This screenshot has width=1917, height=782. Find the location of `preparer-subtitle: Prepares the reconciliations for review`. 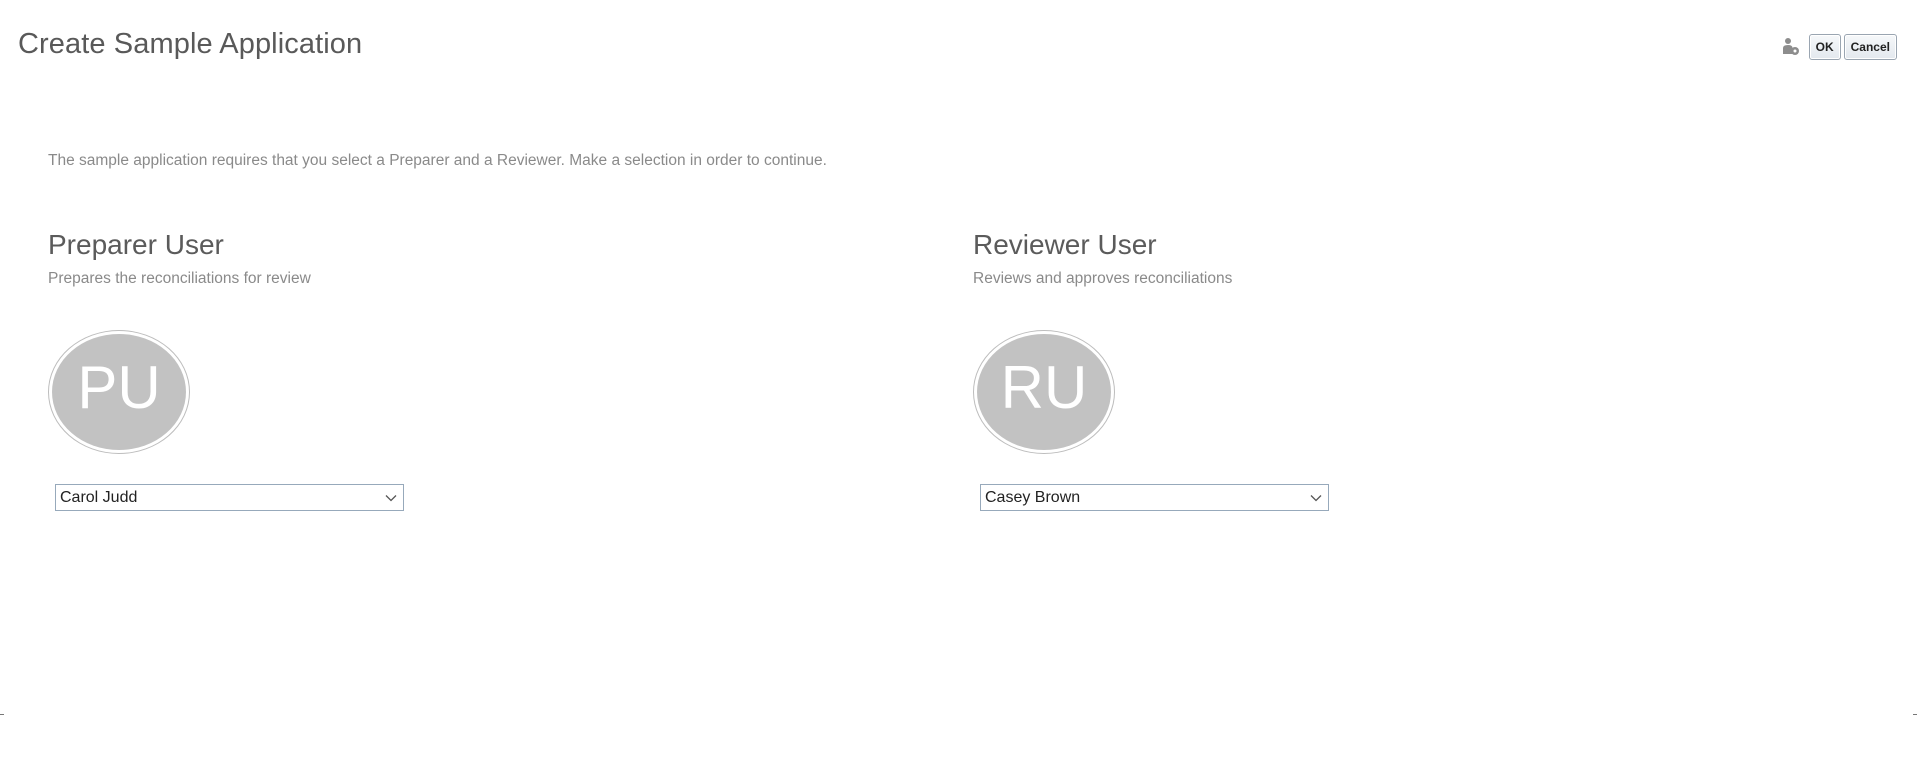

preparer-subtitle: Prepares the reconciliations for review is located at coordinates (179, 278).